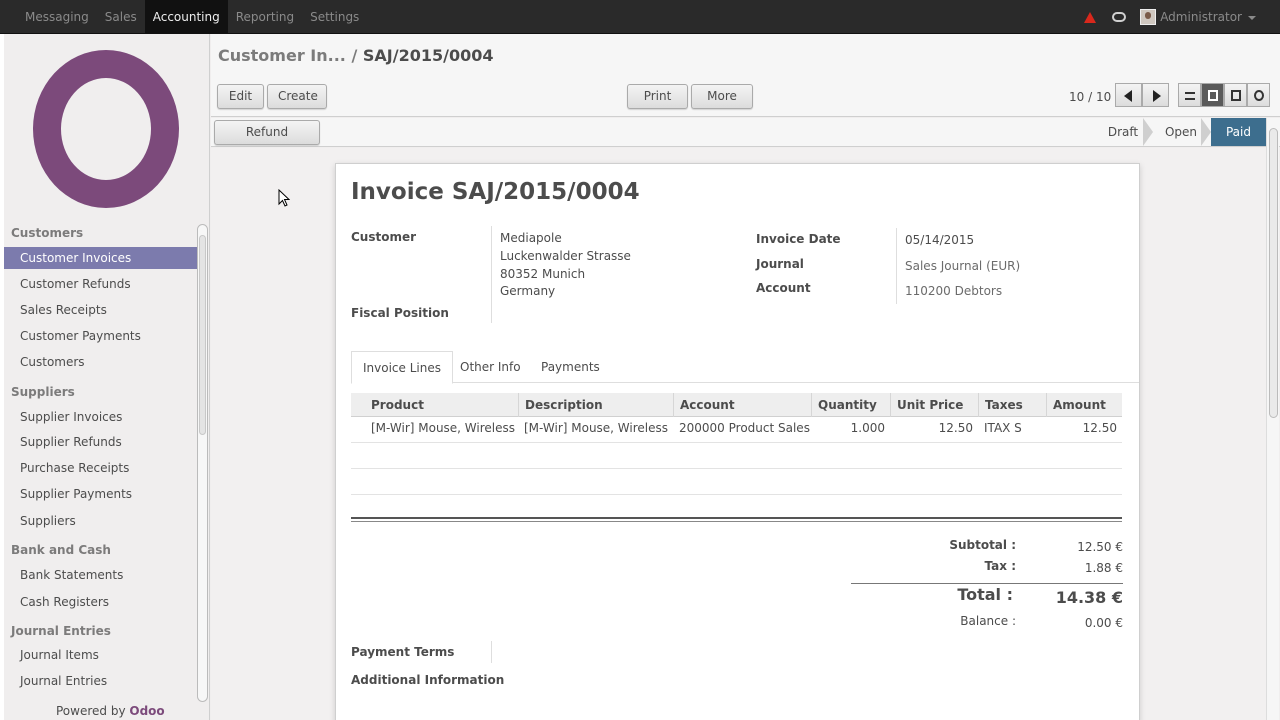 Image resolution: width=1280 pixels, height=720 pixels. What do you see at coordinates (1181, 132) in the screenshot?
I see `stage-open: Open` at bounding box center [1181, 132].